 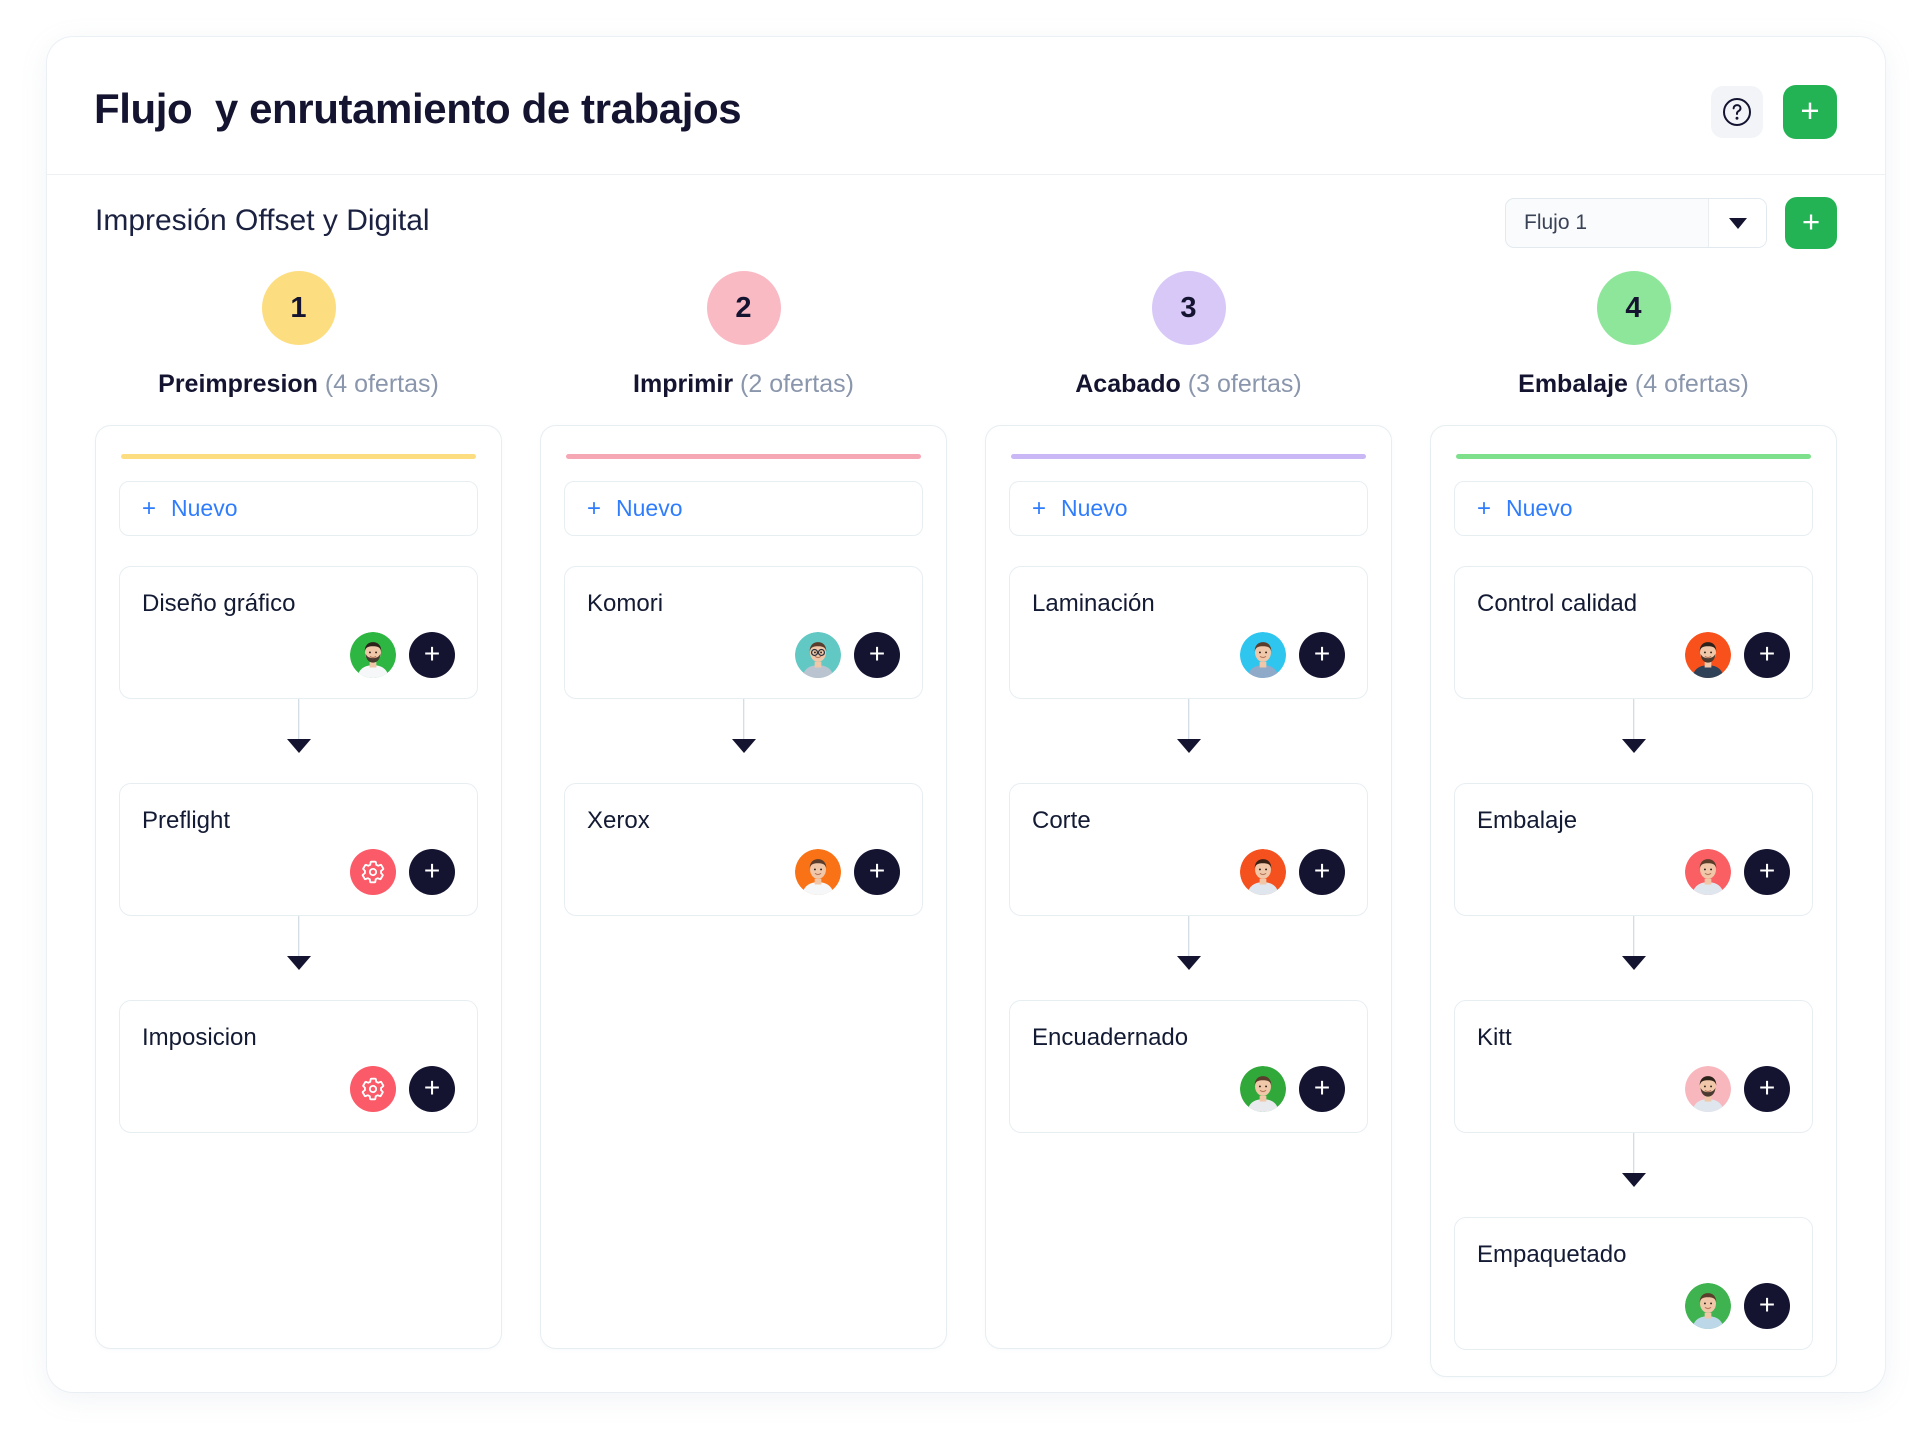 What do you see at coordinates (1774, 112) in the screenshot?
I see `header-actions: +` at bounding box center [1774, 112].